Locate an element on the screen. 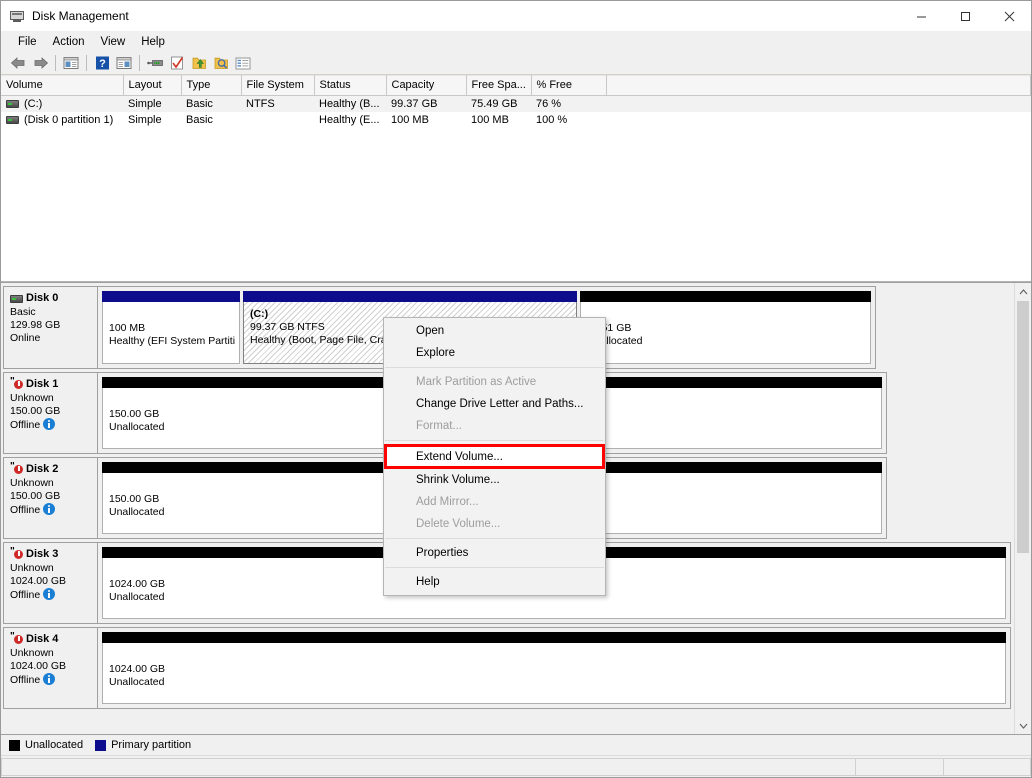 This screenshot has height=778, width=1032. disk-size: 129.98 GB is located at coordinates (35, 325).